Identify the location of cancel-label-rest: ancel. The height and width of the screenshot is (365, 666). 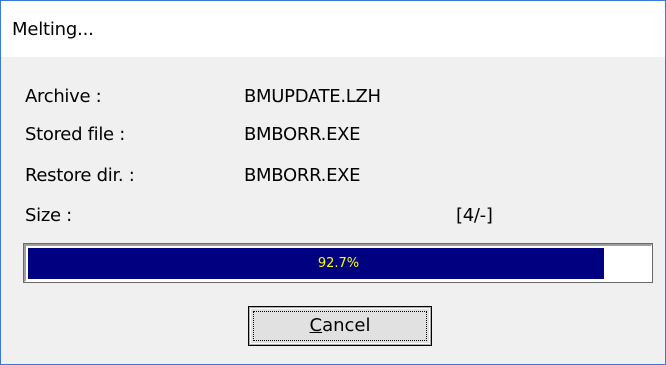
(346, 325).